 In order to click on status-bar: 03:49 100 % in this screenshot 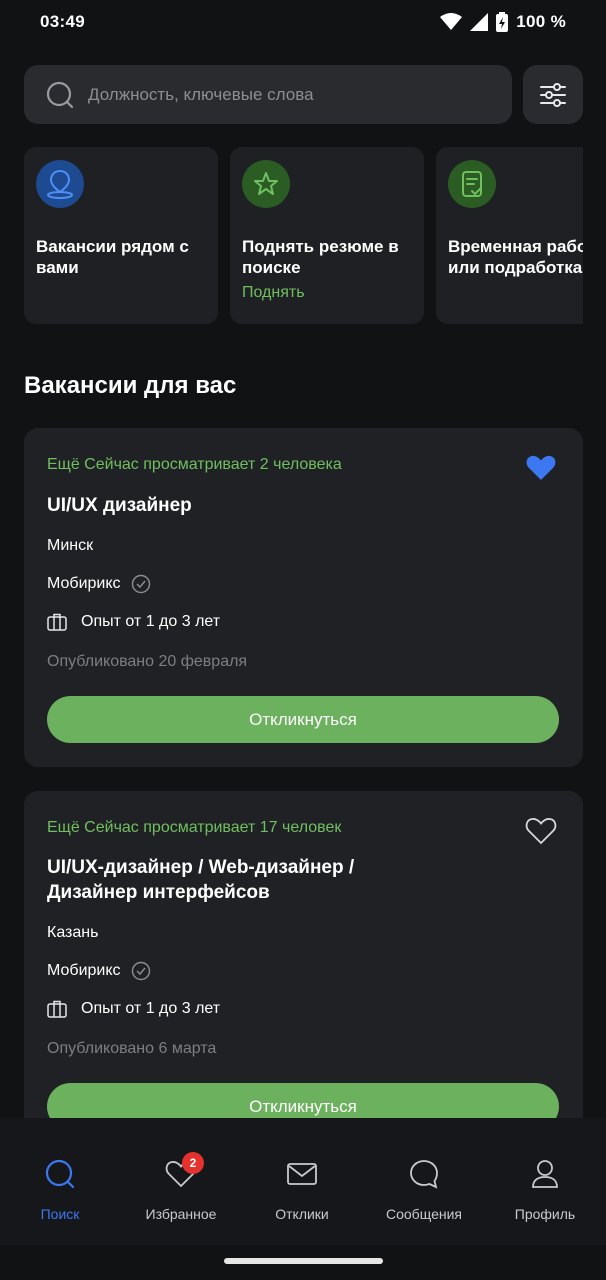, I will do `click(303, 22)`.